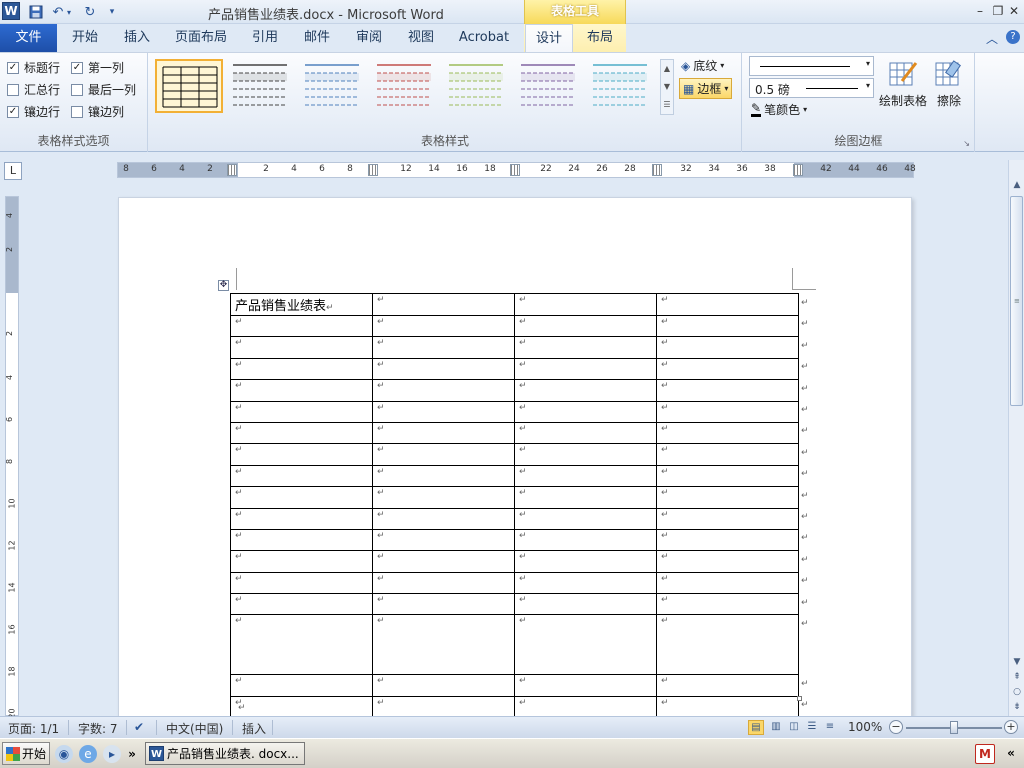 This screenshot has width=1024, height=768. I want to click on zoom-out-icon: −, so click(896, 727).